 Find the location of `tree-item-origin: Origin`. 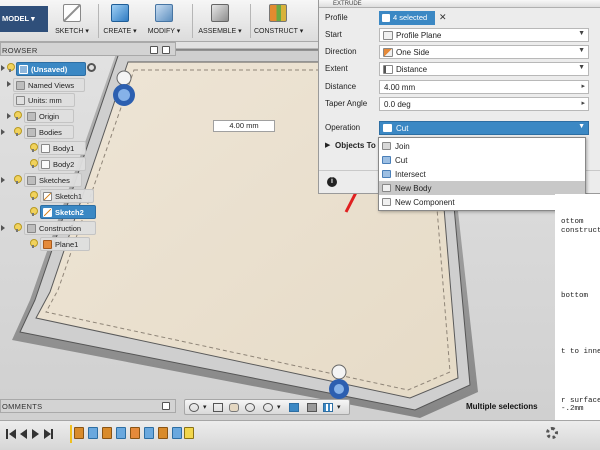

tree-item-origin: Origin is located at coordinates (49, 116).